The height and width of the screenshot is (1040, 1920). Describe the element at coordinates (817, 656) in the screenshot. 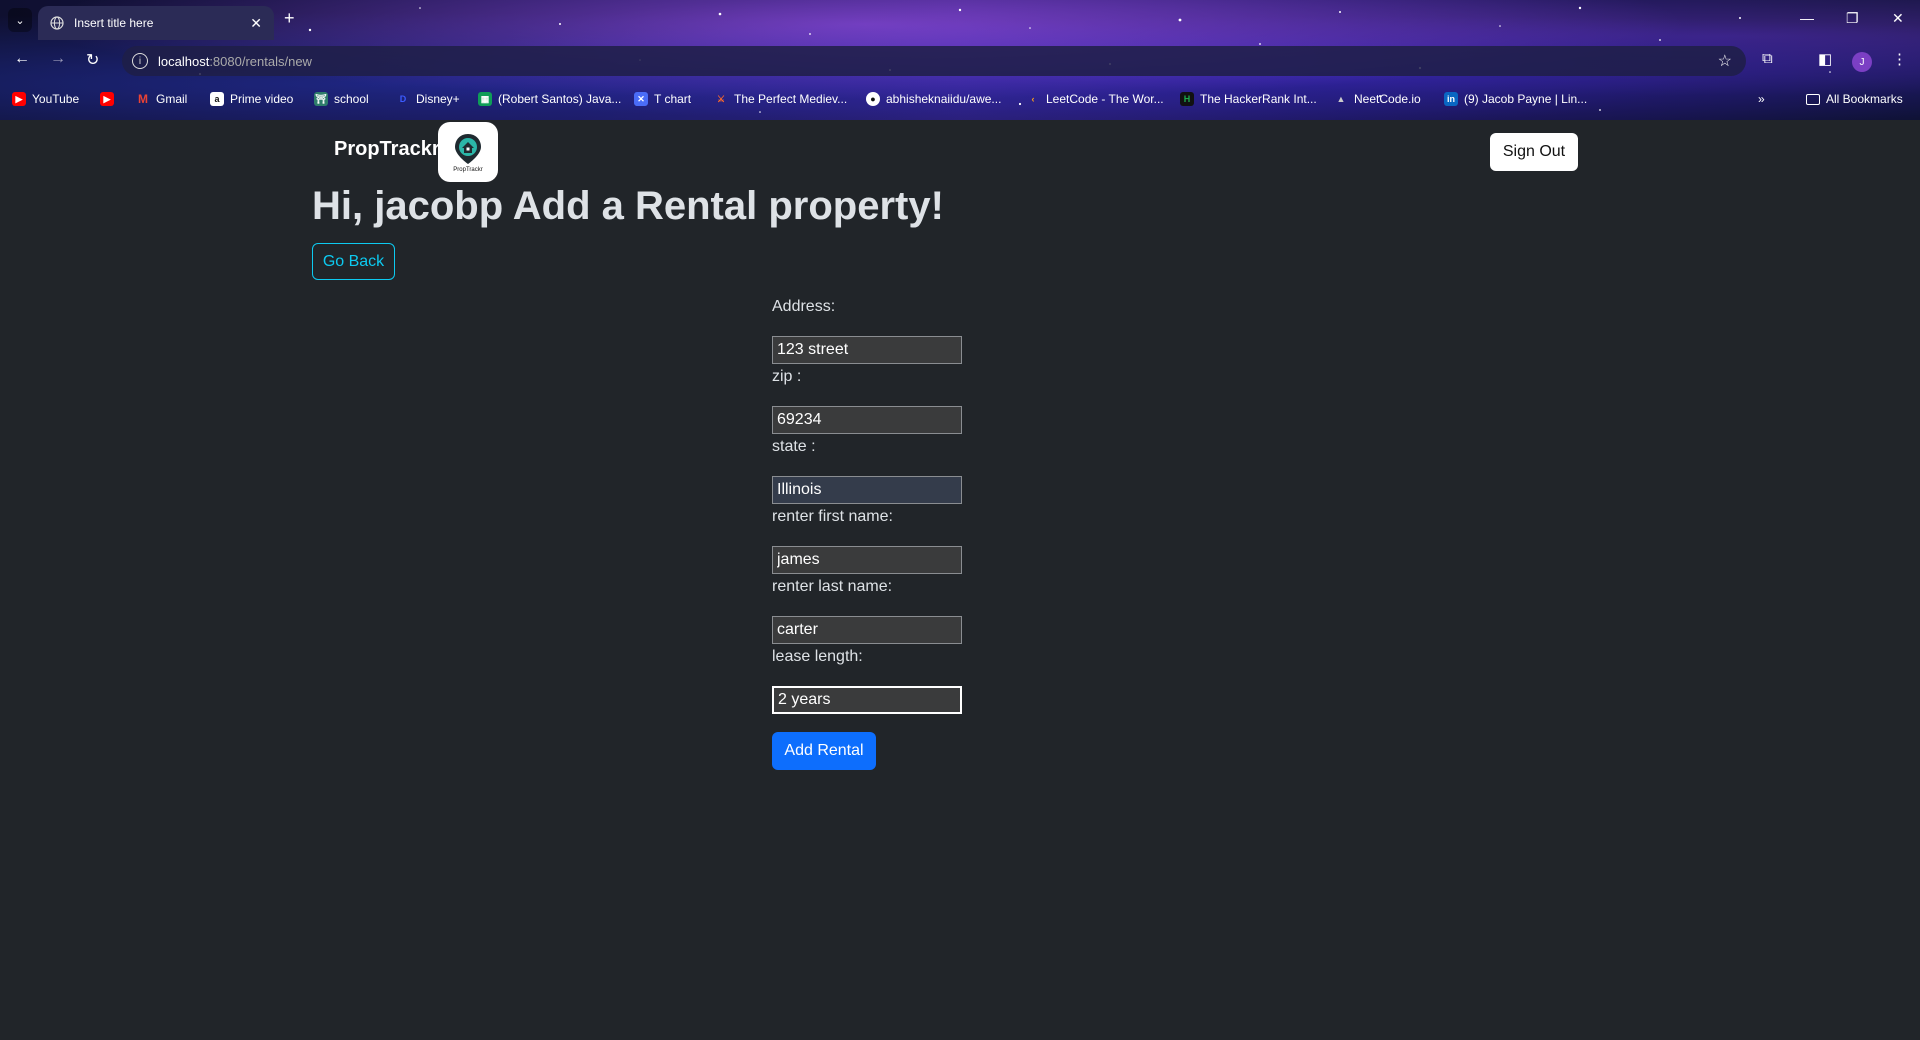

I see `lease-length-label: lease length:` at that location.